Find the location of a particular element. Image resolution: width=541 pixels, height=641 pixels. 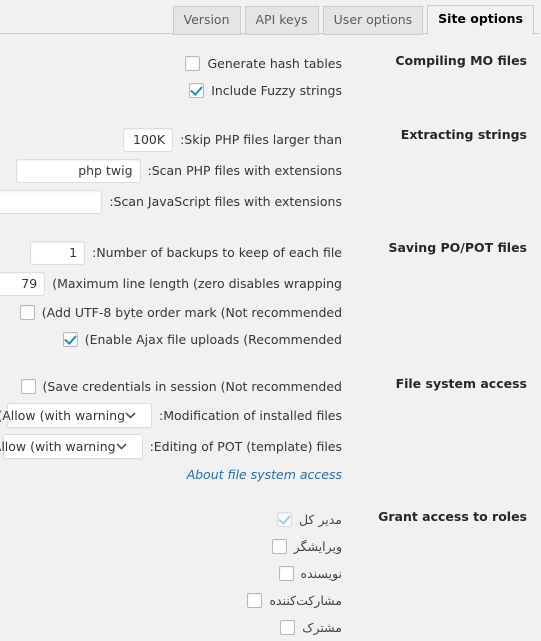

row-scan-php-extensions: :Scan PHP files with extensions is located at coordinates (270, 170).